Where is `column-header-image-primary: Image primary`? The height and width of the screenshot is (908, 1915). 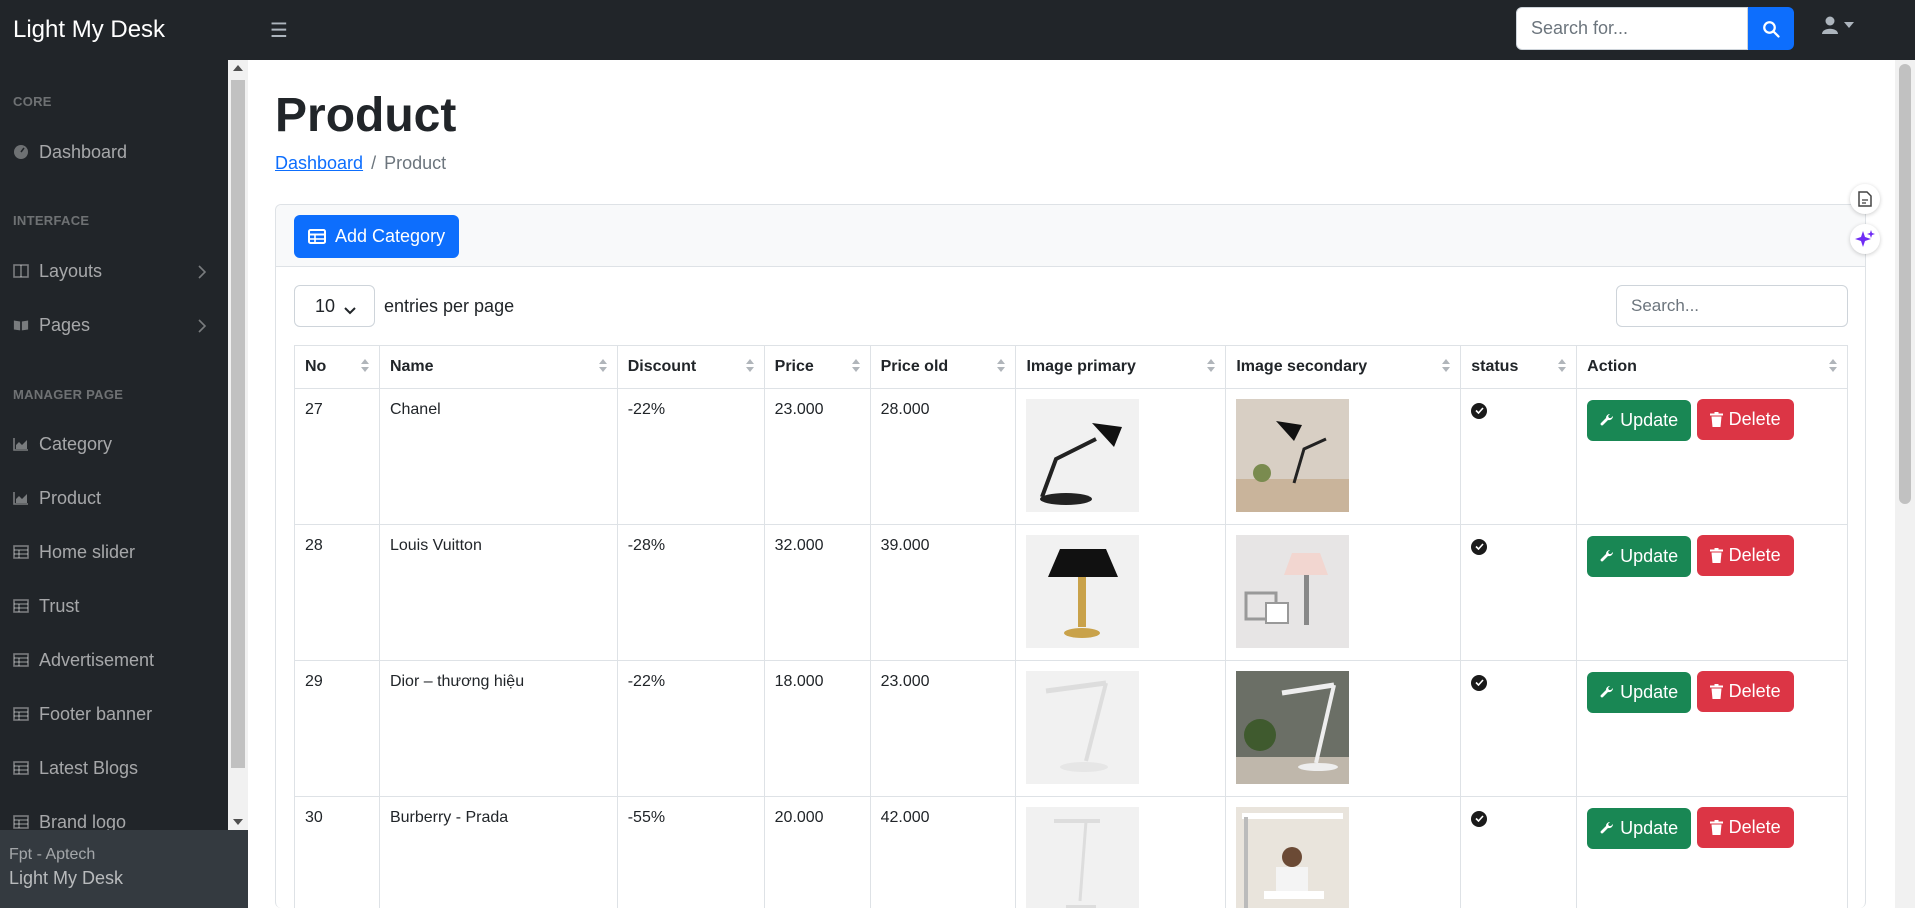
column-header-image-primary: Image primary is located at coordinates (1121, 367).